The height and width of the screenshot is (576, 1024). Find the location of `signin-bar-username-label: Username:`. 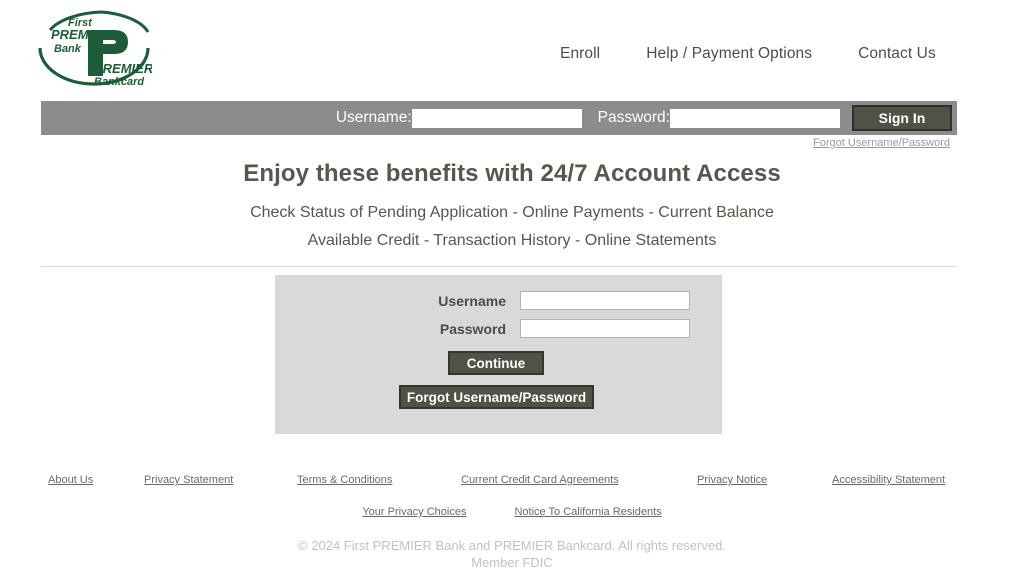

signin-bar-username-label: Username: is located at coordinates (373, 117).